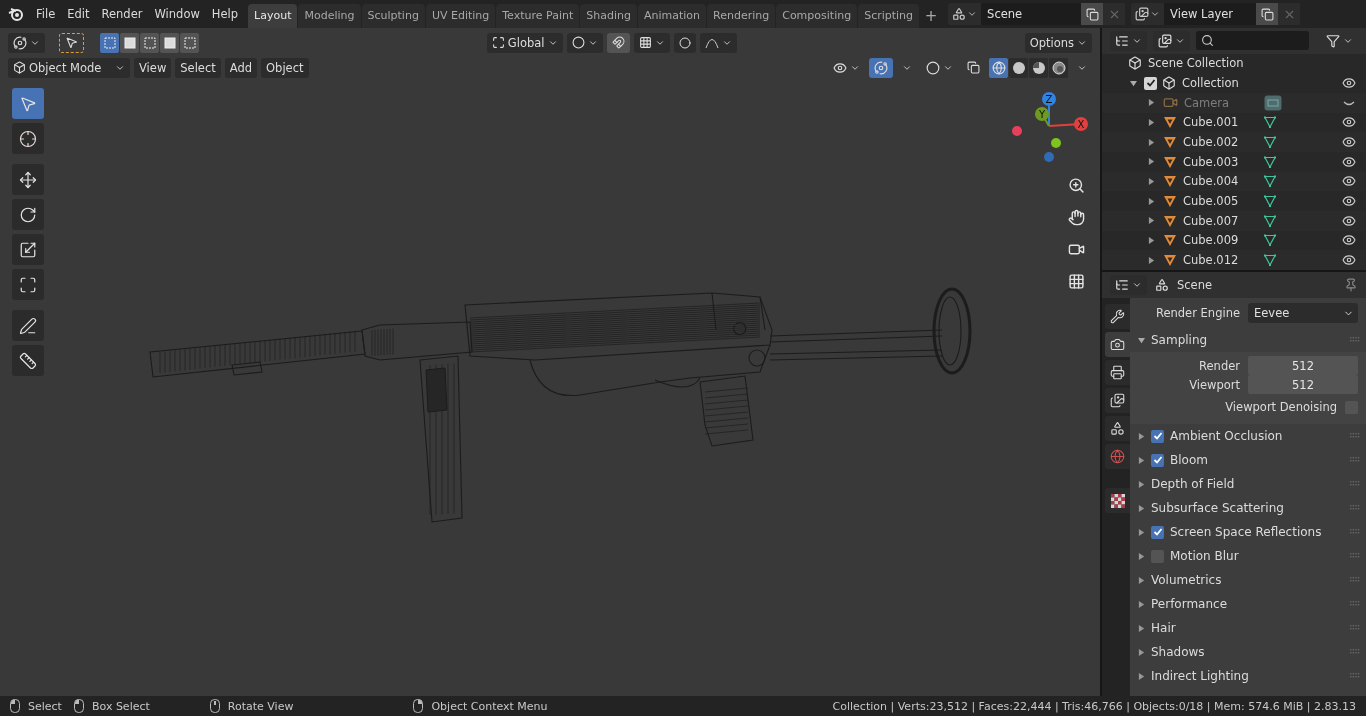 Image resolution: width=1366 pixels, height=716 pixels. Describe the element at coordinates (1303, 313) in the screenshot. I see `render-engine-dropdown: Eevee` at that location.